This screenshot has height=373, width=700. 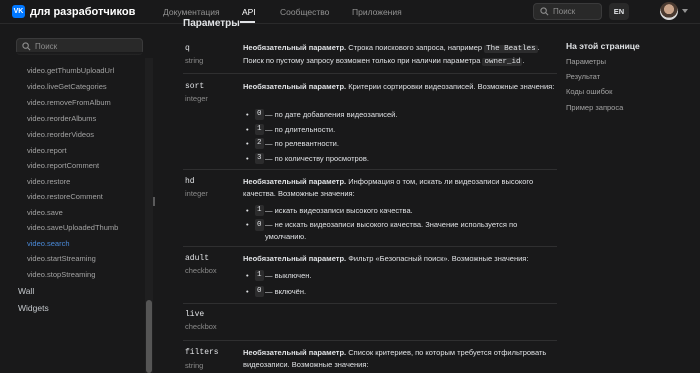 What do you see at coordinates (377, 12) in the screenshot?
I see `nav-apps: Приложения` at bounding box center [377, 12].